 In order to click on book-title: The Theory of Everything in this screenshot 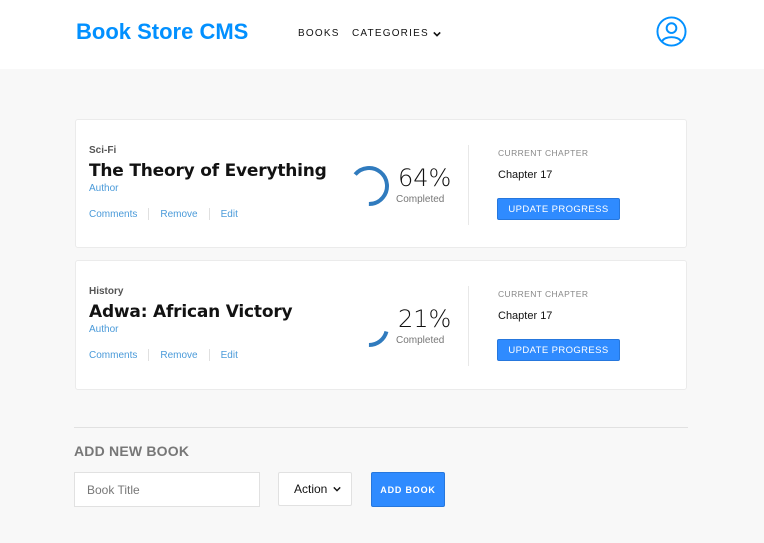, I will do `click(208, 171)`.